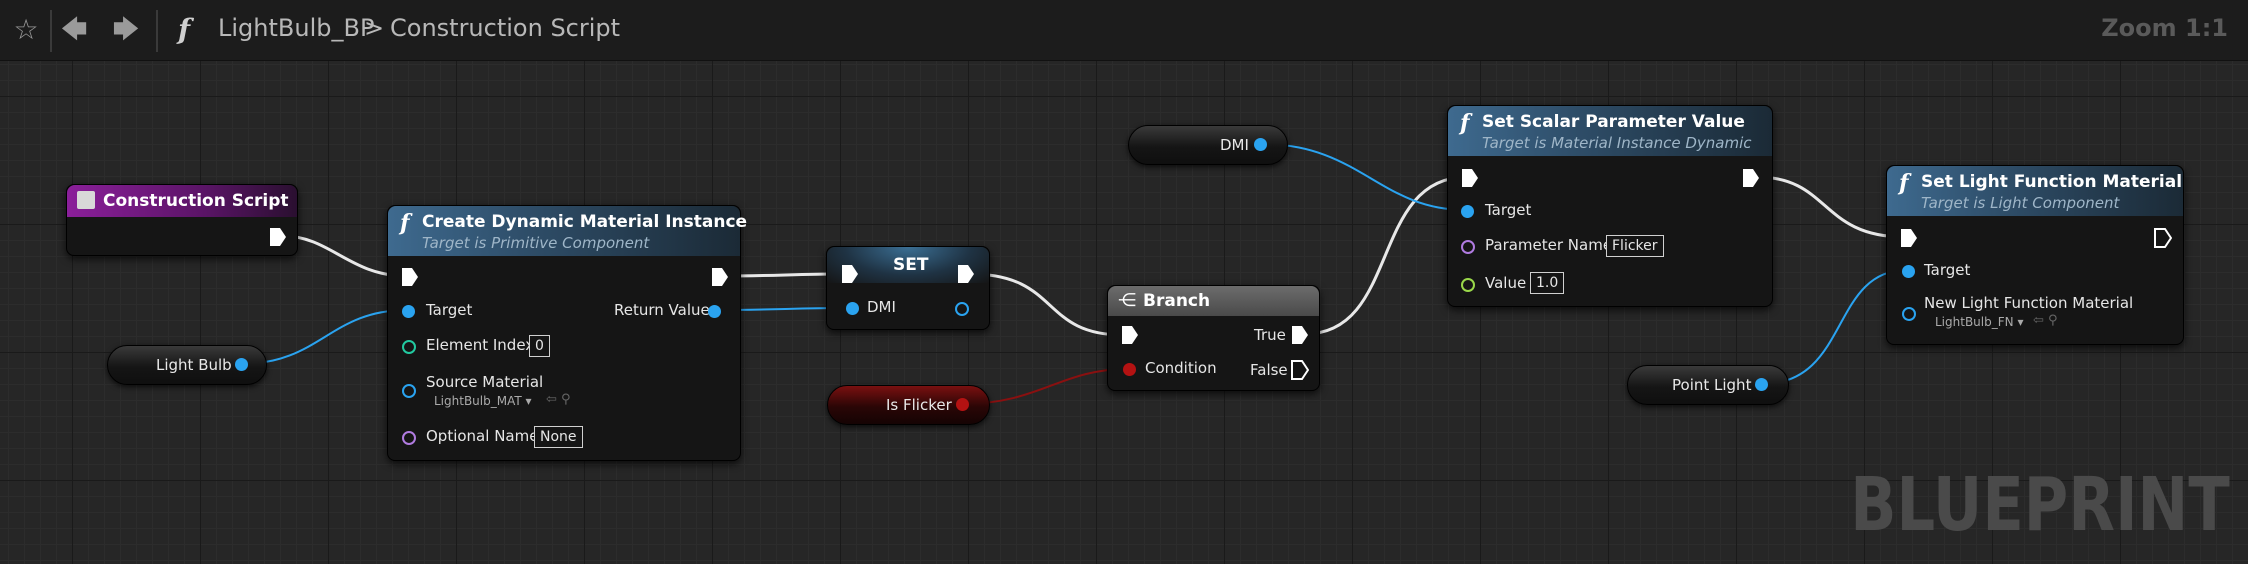 The width and height of the screenshot is (2248, 564). I want to click on source-material-dropdown: LightBulb_MAT ▾, so click(483, 401).